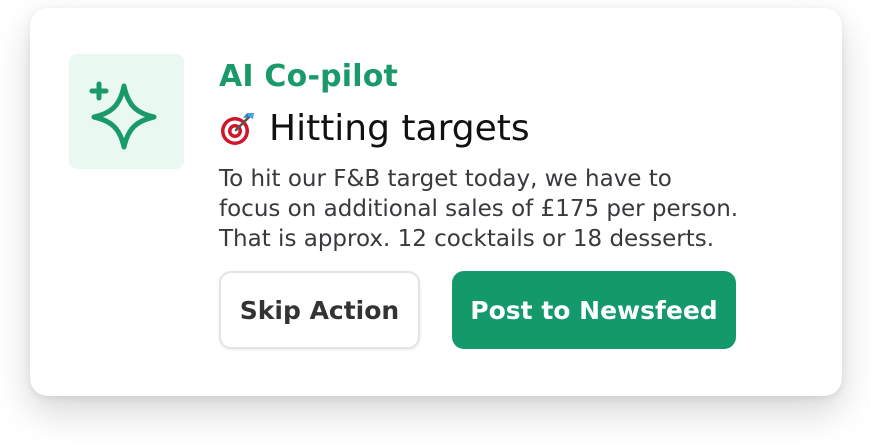 The image size is (871, 448). I want to click on ai-copilot-label: AI Co-pilot, so click(309, 76).